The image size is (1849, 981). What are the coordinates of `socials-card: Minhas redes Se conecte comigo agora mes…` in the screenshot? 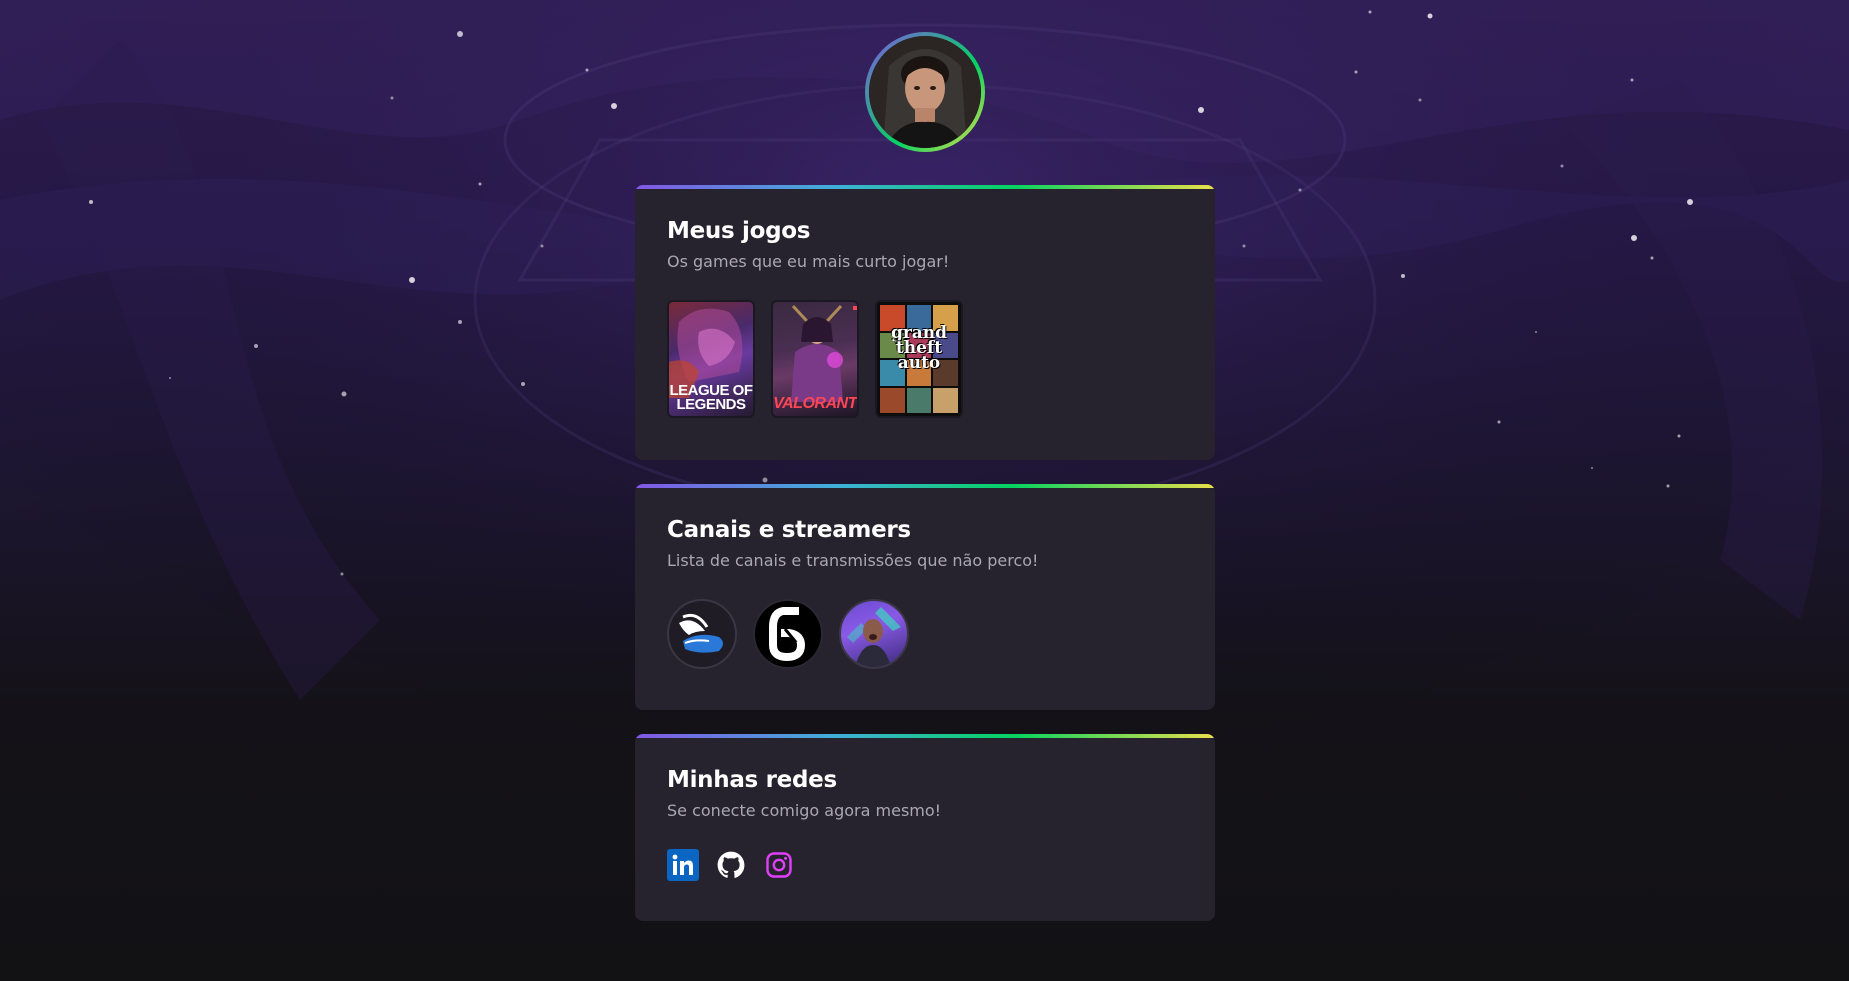 It's located at (925, 827).